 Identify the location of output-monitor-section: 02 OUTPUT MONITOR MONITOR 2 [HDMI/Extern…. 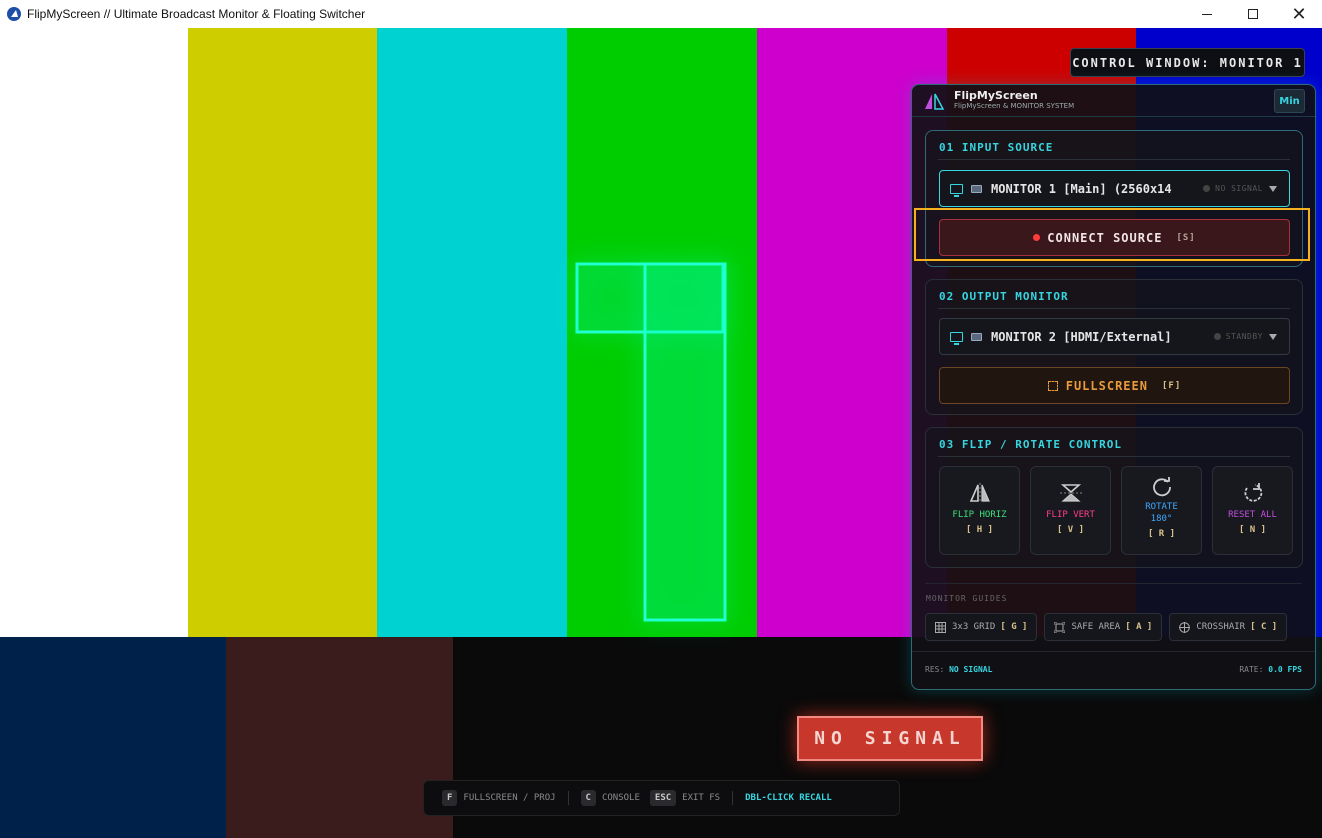
(1114, 347).